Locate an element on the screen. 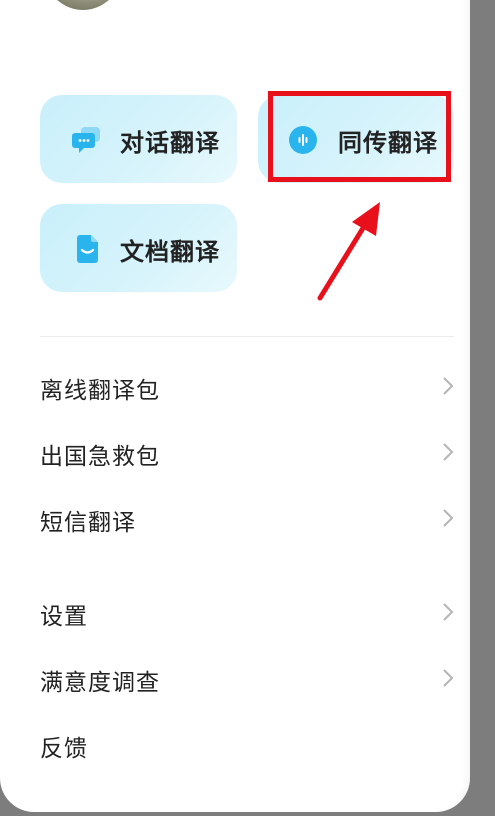  menu-item-travel-emergency: 出国急救包 is located at coordinates (248, 453).